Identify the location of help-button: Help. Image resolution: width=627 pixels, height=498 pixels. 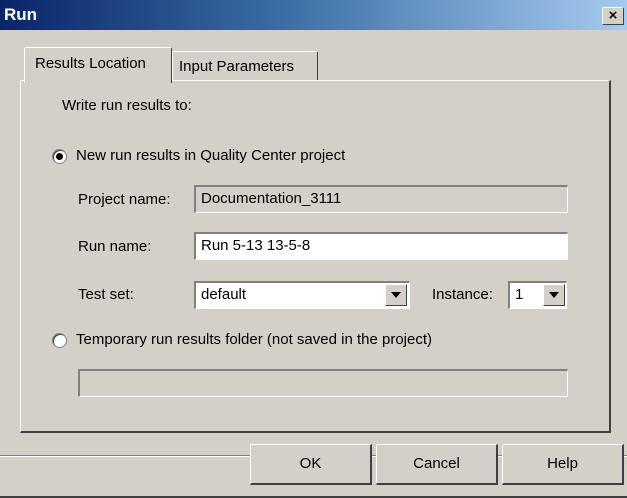
(563, 464).